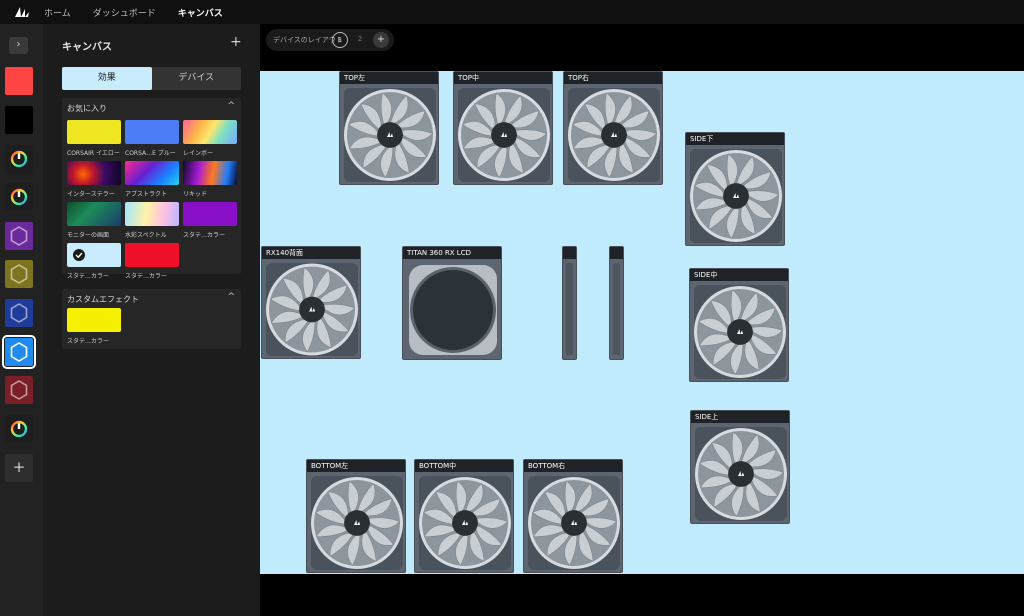 The image size is (1024, 616). What do you see at coordinates (79, 255) in the screenshot?
I see `check-icon` at bounding box center [79, 255].